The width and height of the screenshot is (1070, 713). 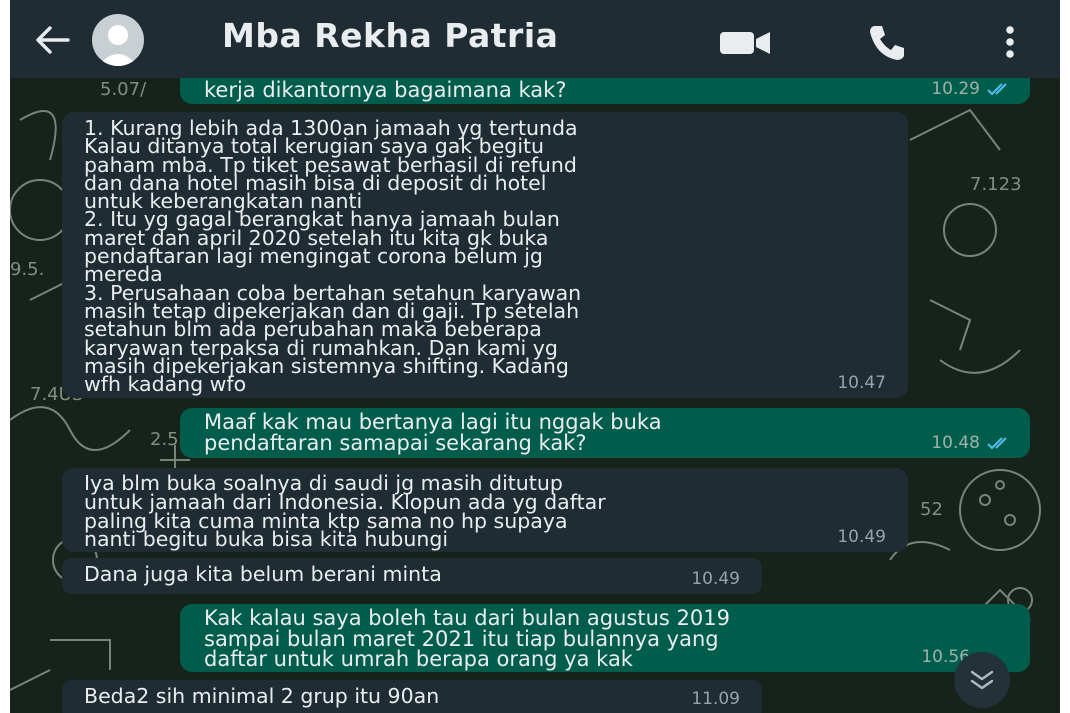 I want to click on avatar, so click(x=118, y=40).